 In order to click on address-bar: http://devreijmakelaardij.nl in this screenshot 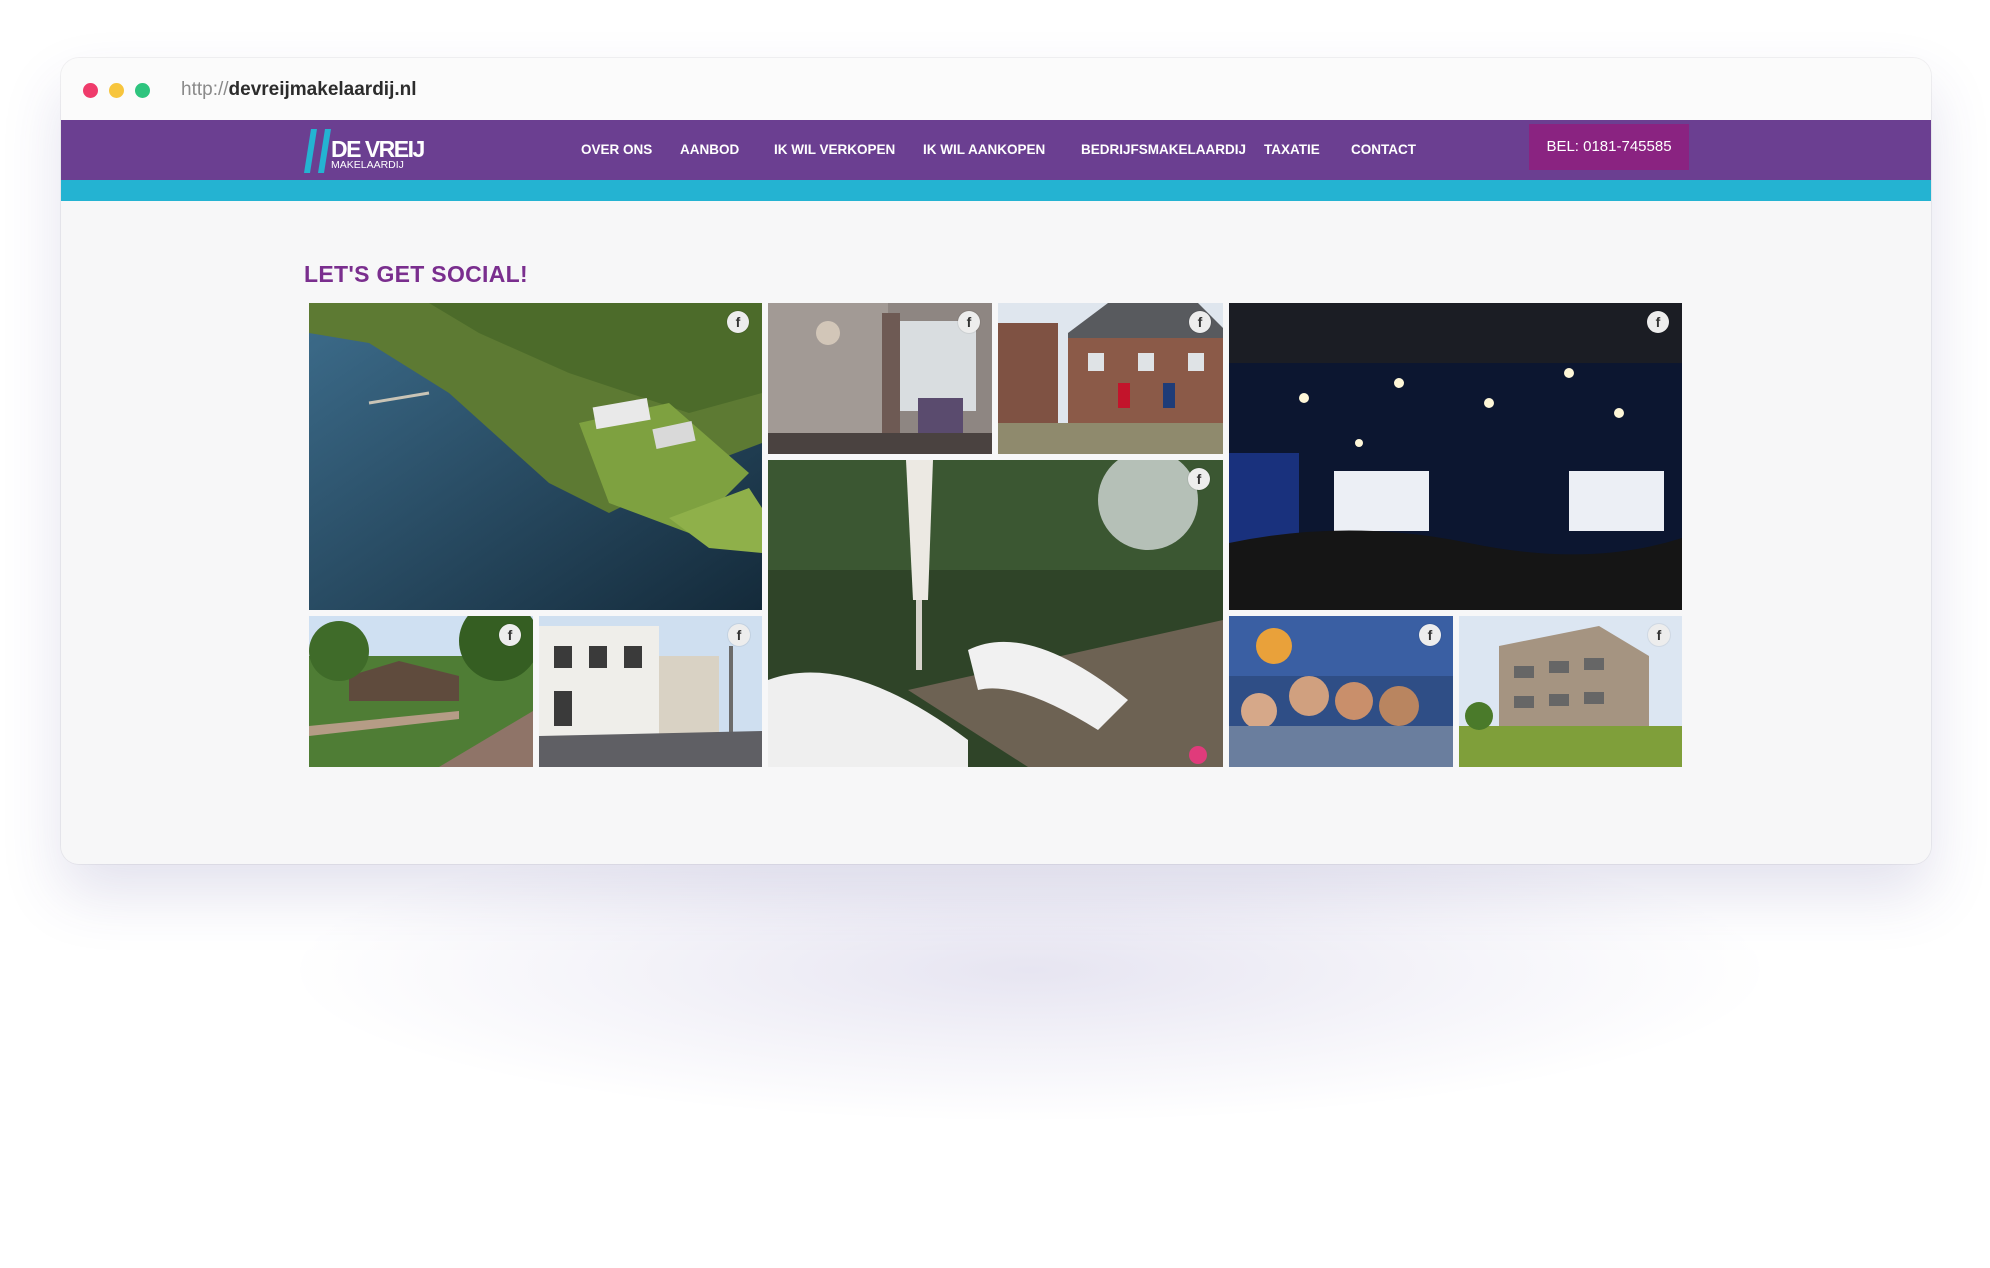, I will do `click(299, 90)`.